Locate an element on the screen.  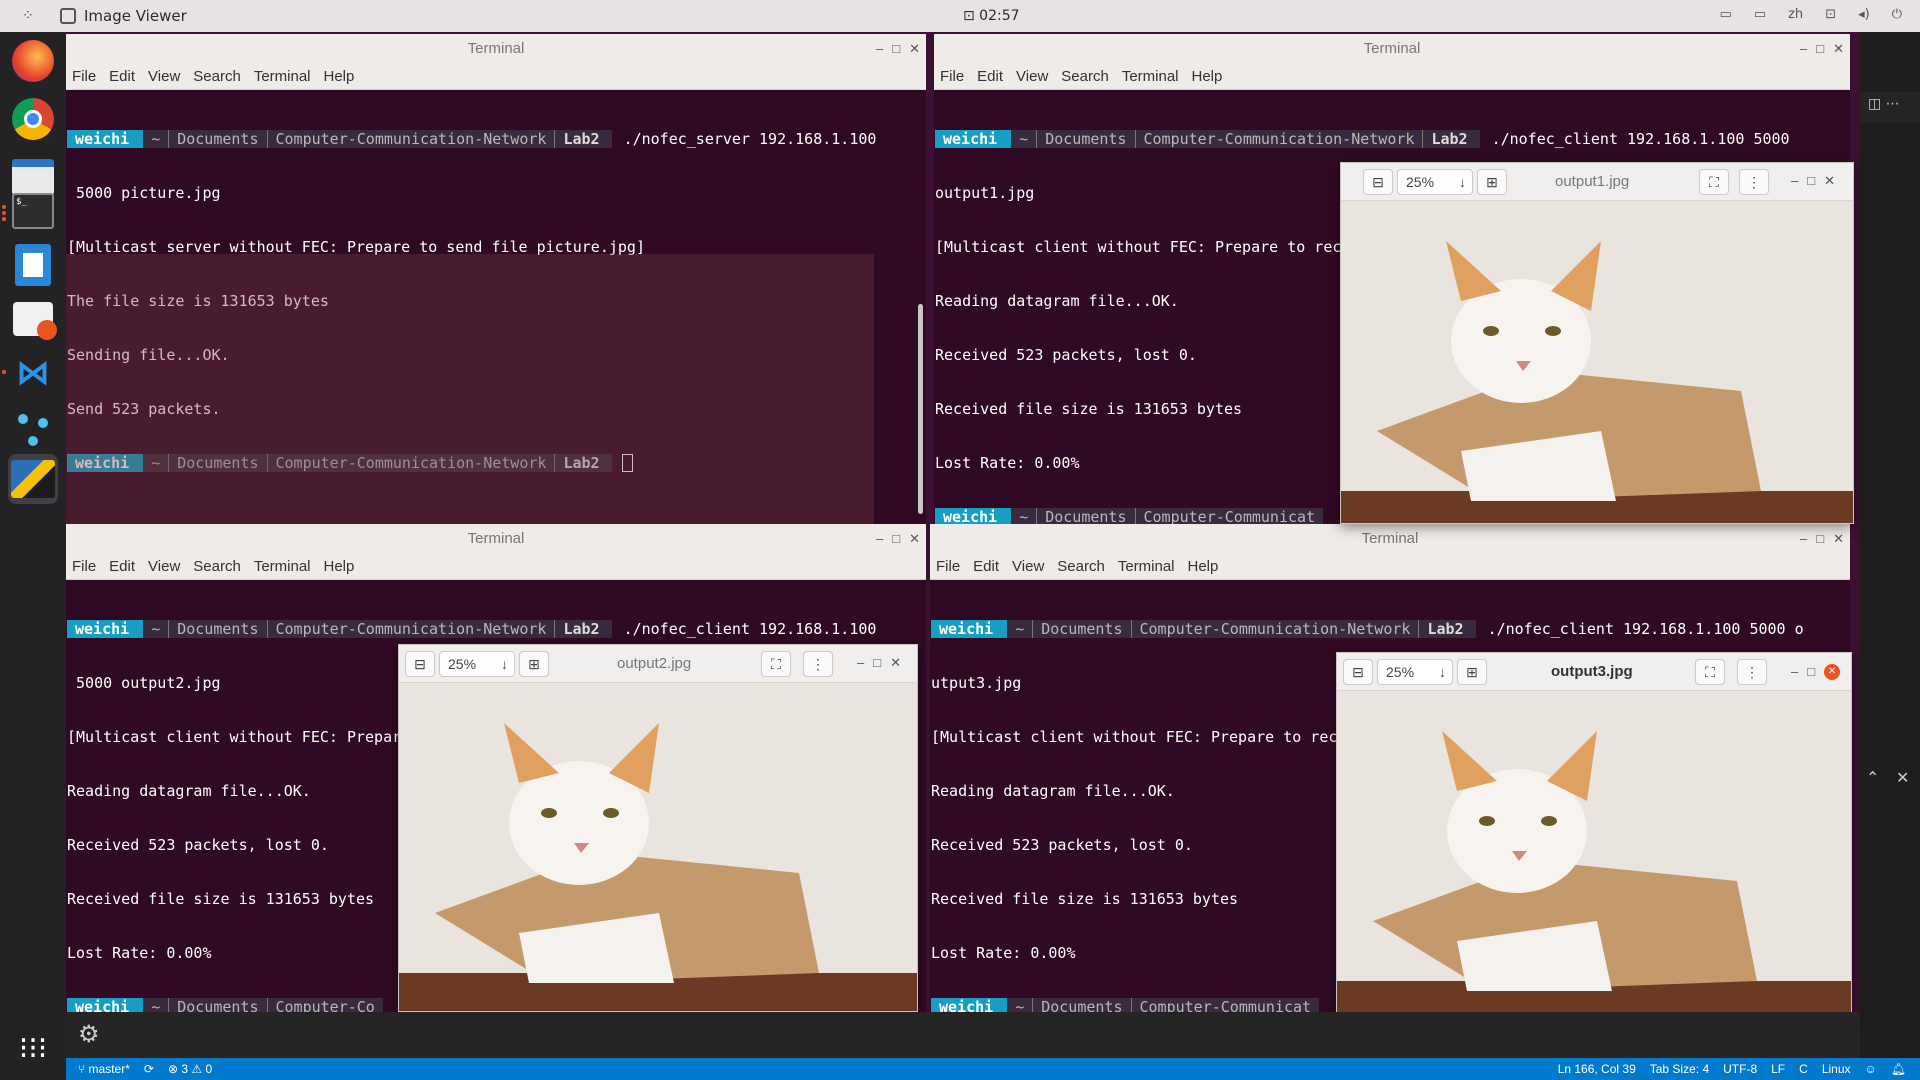
feedback-icon: ☺ is located at coordinates (1871, 1069).